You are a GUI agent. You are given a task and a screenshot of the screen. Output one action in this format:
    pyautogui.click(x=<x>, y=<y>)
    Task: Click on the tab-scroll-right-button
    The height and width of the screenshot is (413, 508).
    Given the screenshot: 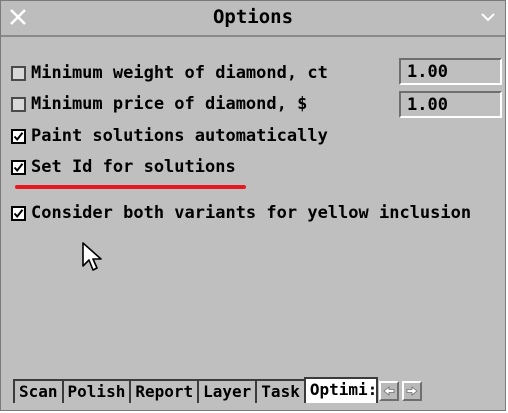 What is the action you would take?
    pyautogui.click(x=411, y=391)
    